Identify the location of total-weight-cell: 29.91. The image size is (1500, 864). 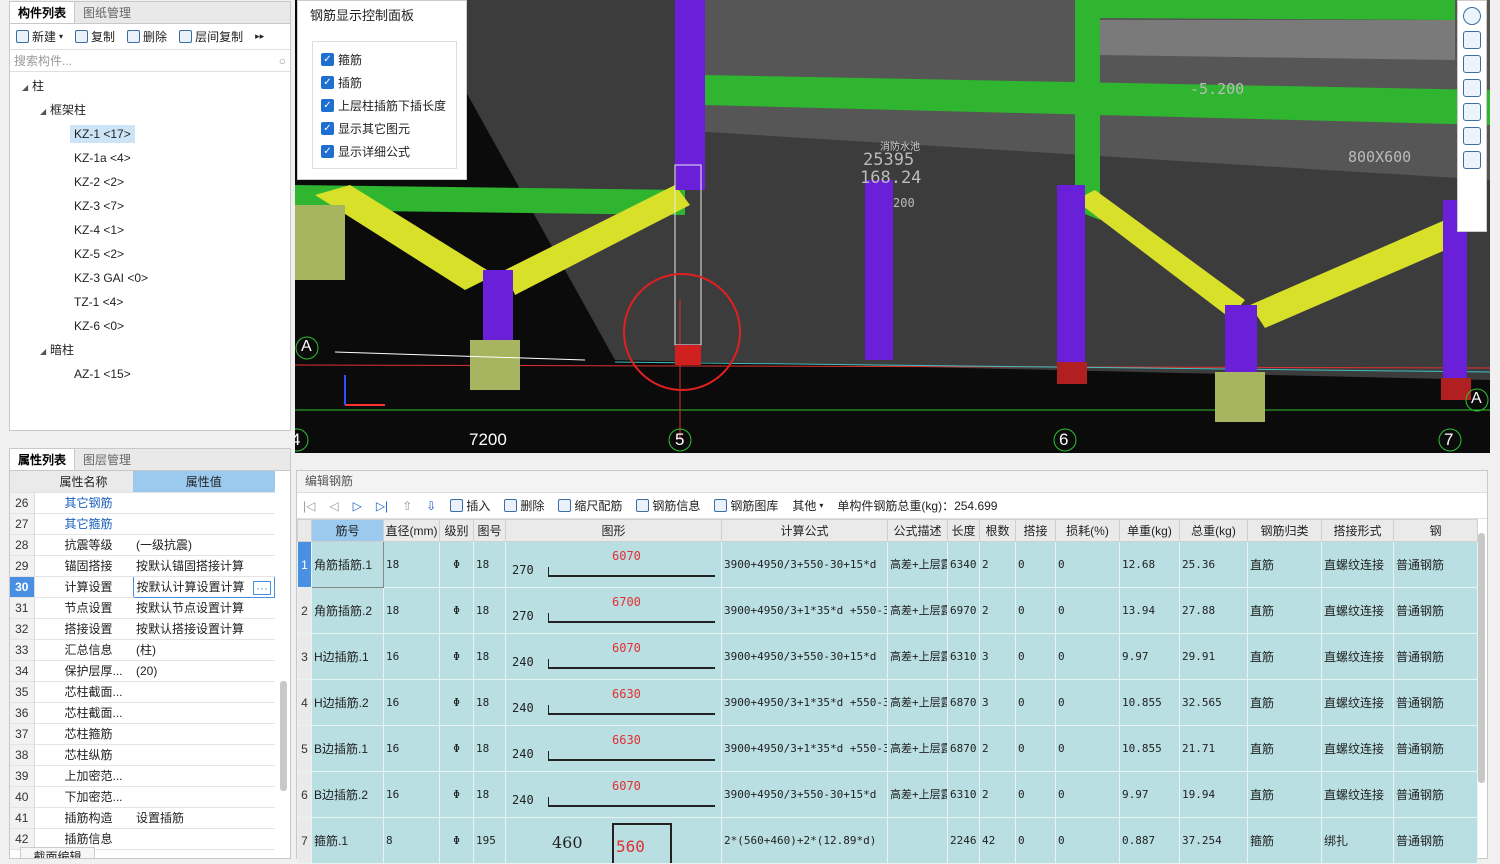
(1213, 656).